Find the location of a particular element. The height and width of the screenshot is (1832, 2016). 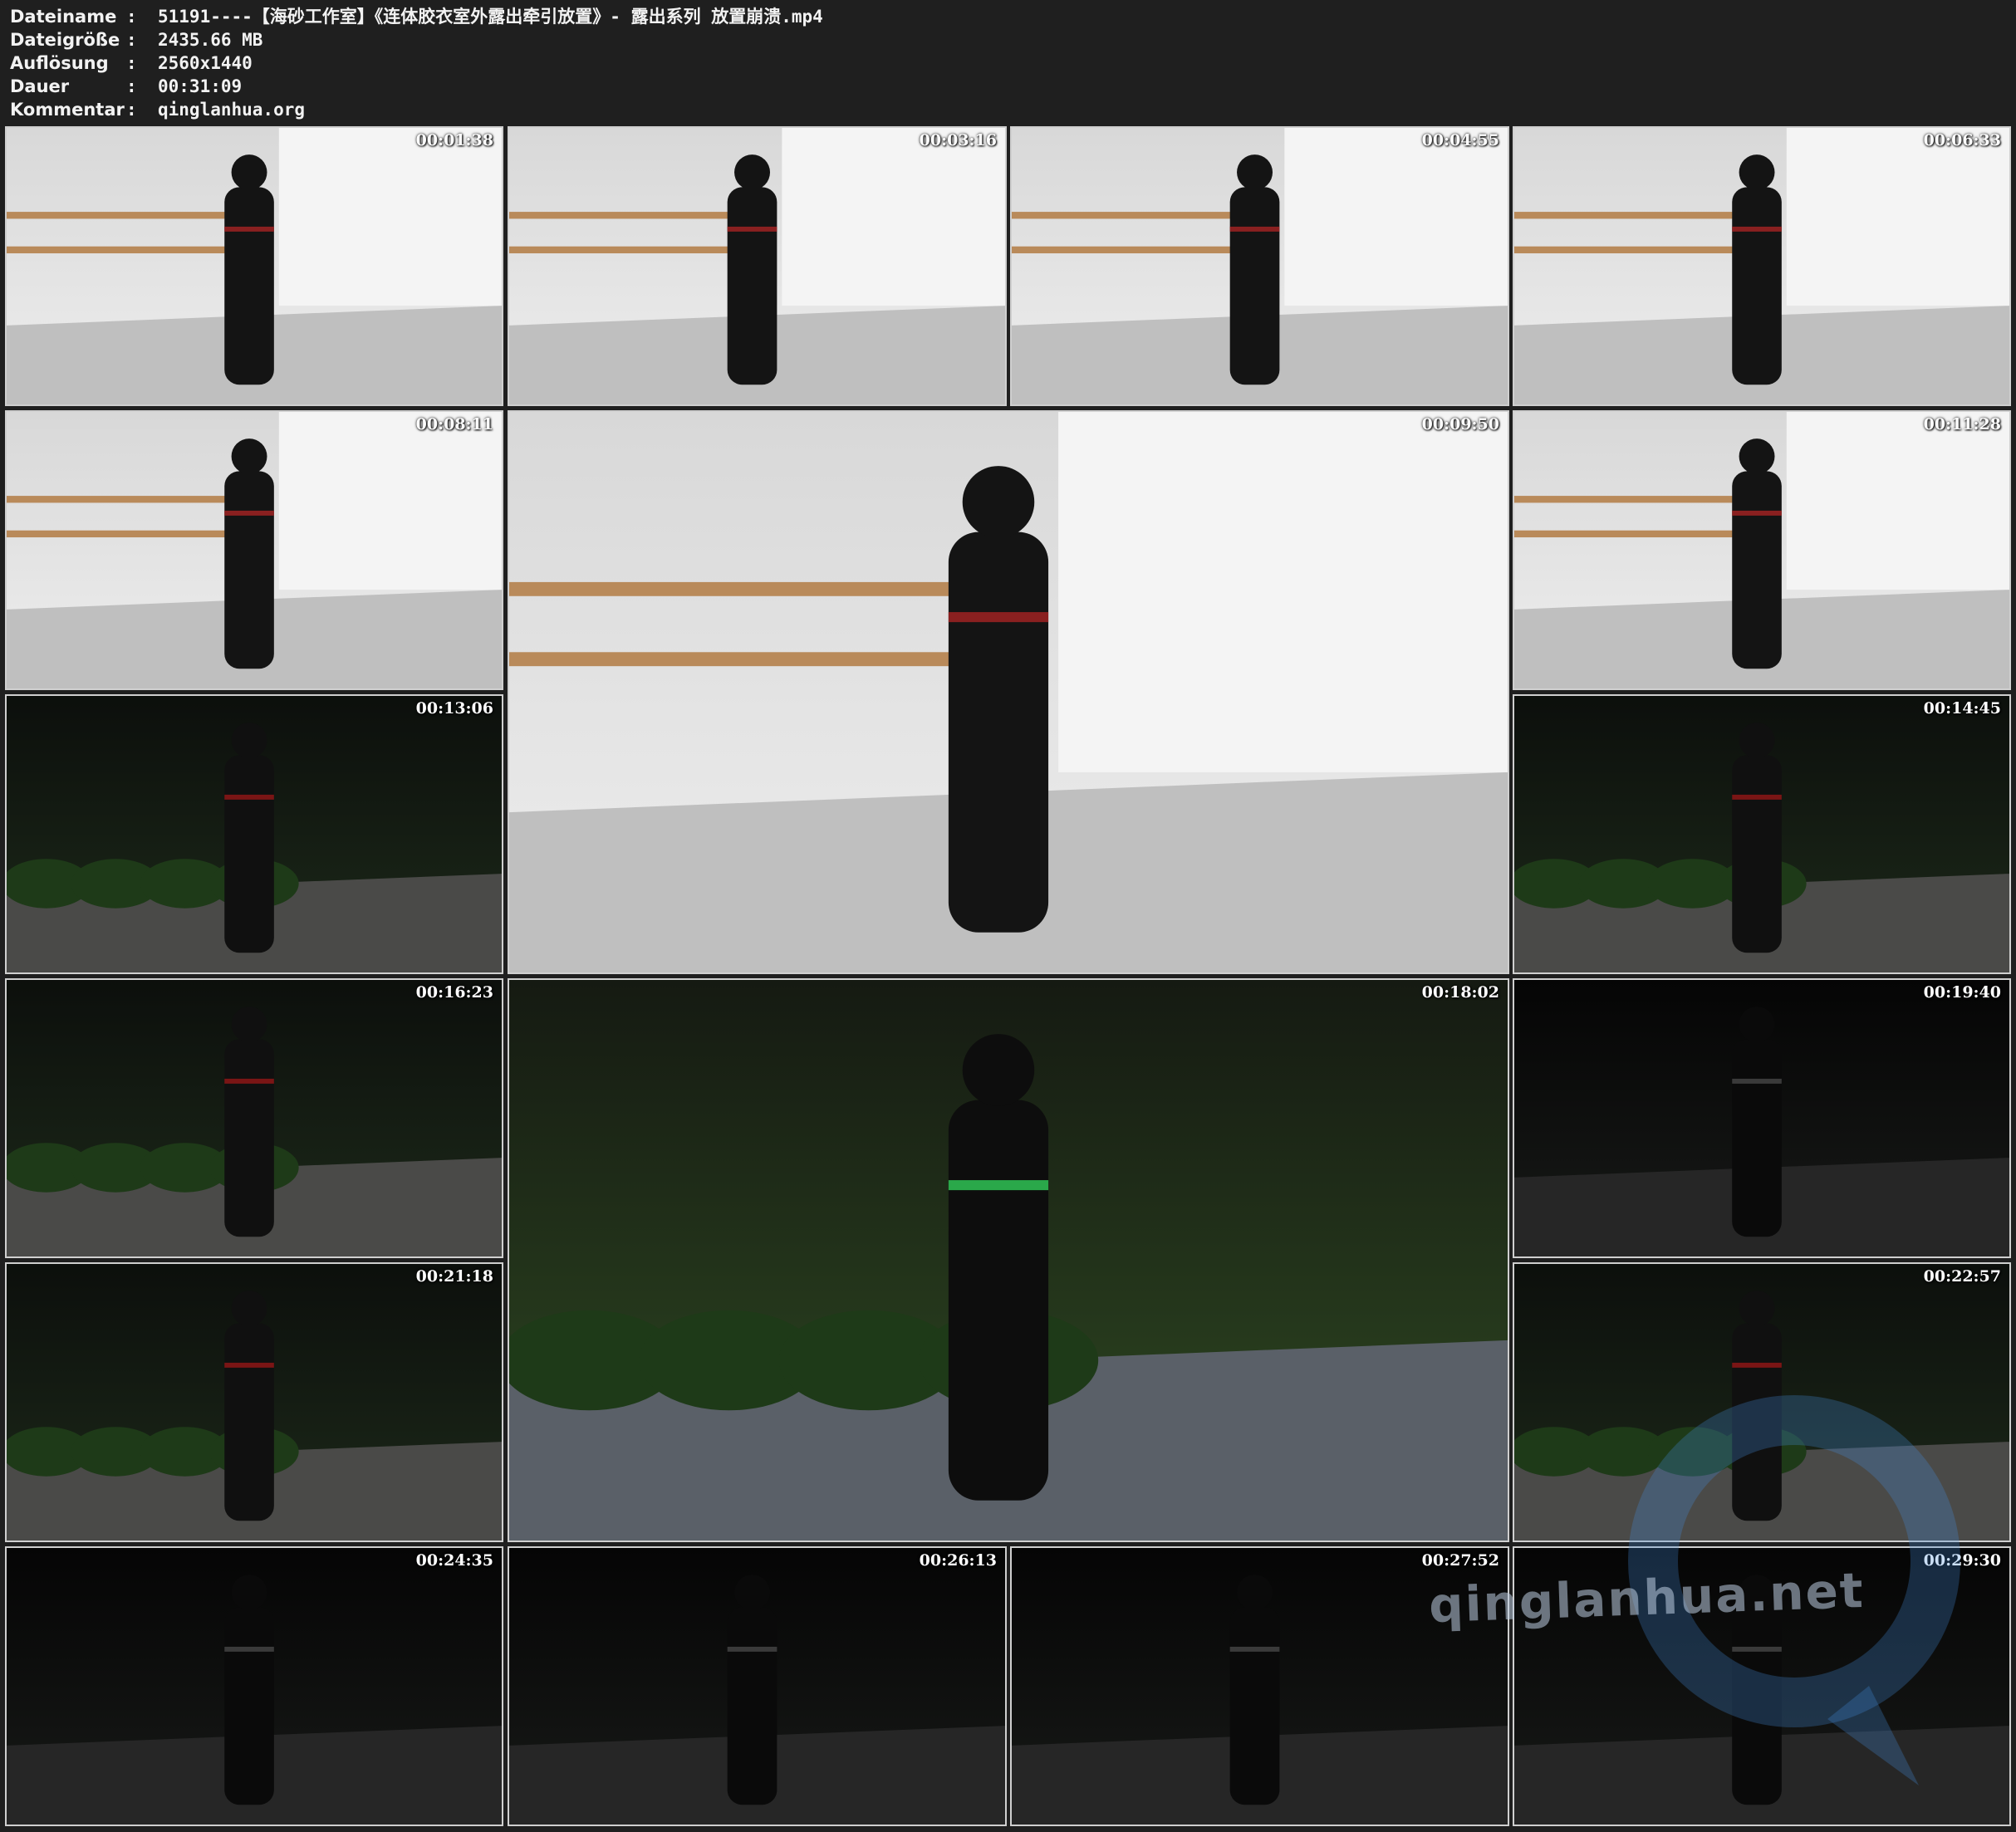

thumbnail-timestamp: 00:08:11 is located at coordinates (454, 424).